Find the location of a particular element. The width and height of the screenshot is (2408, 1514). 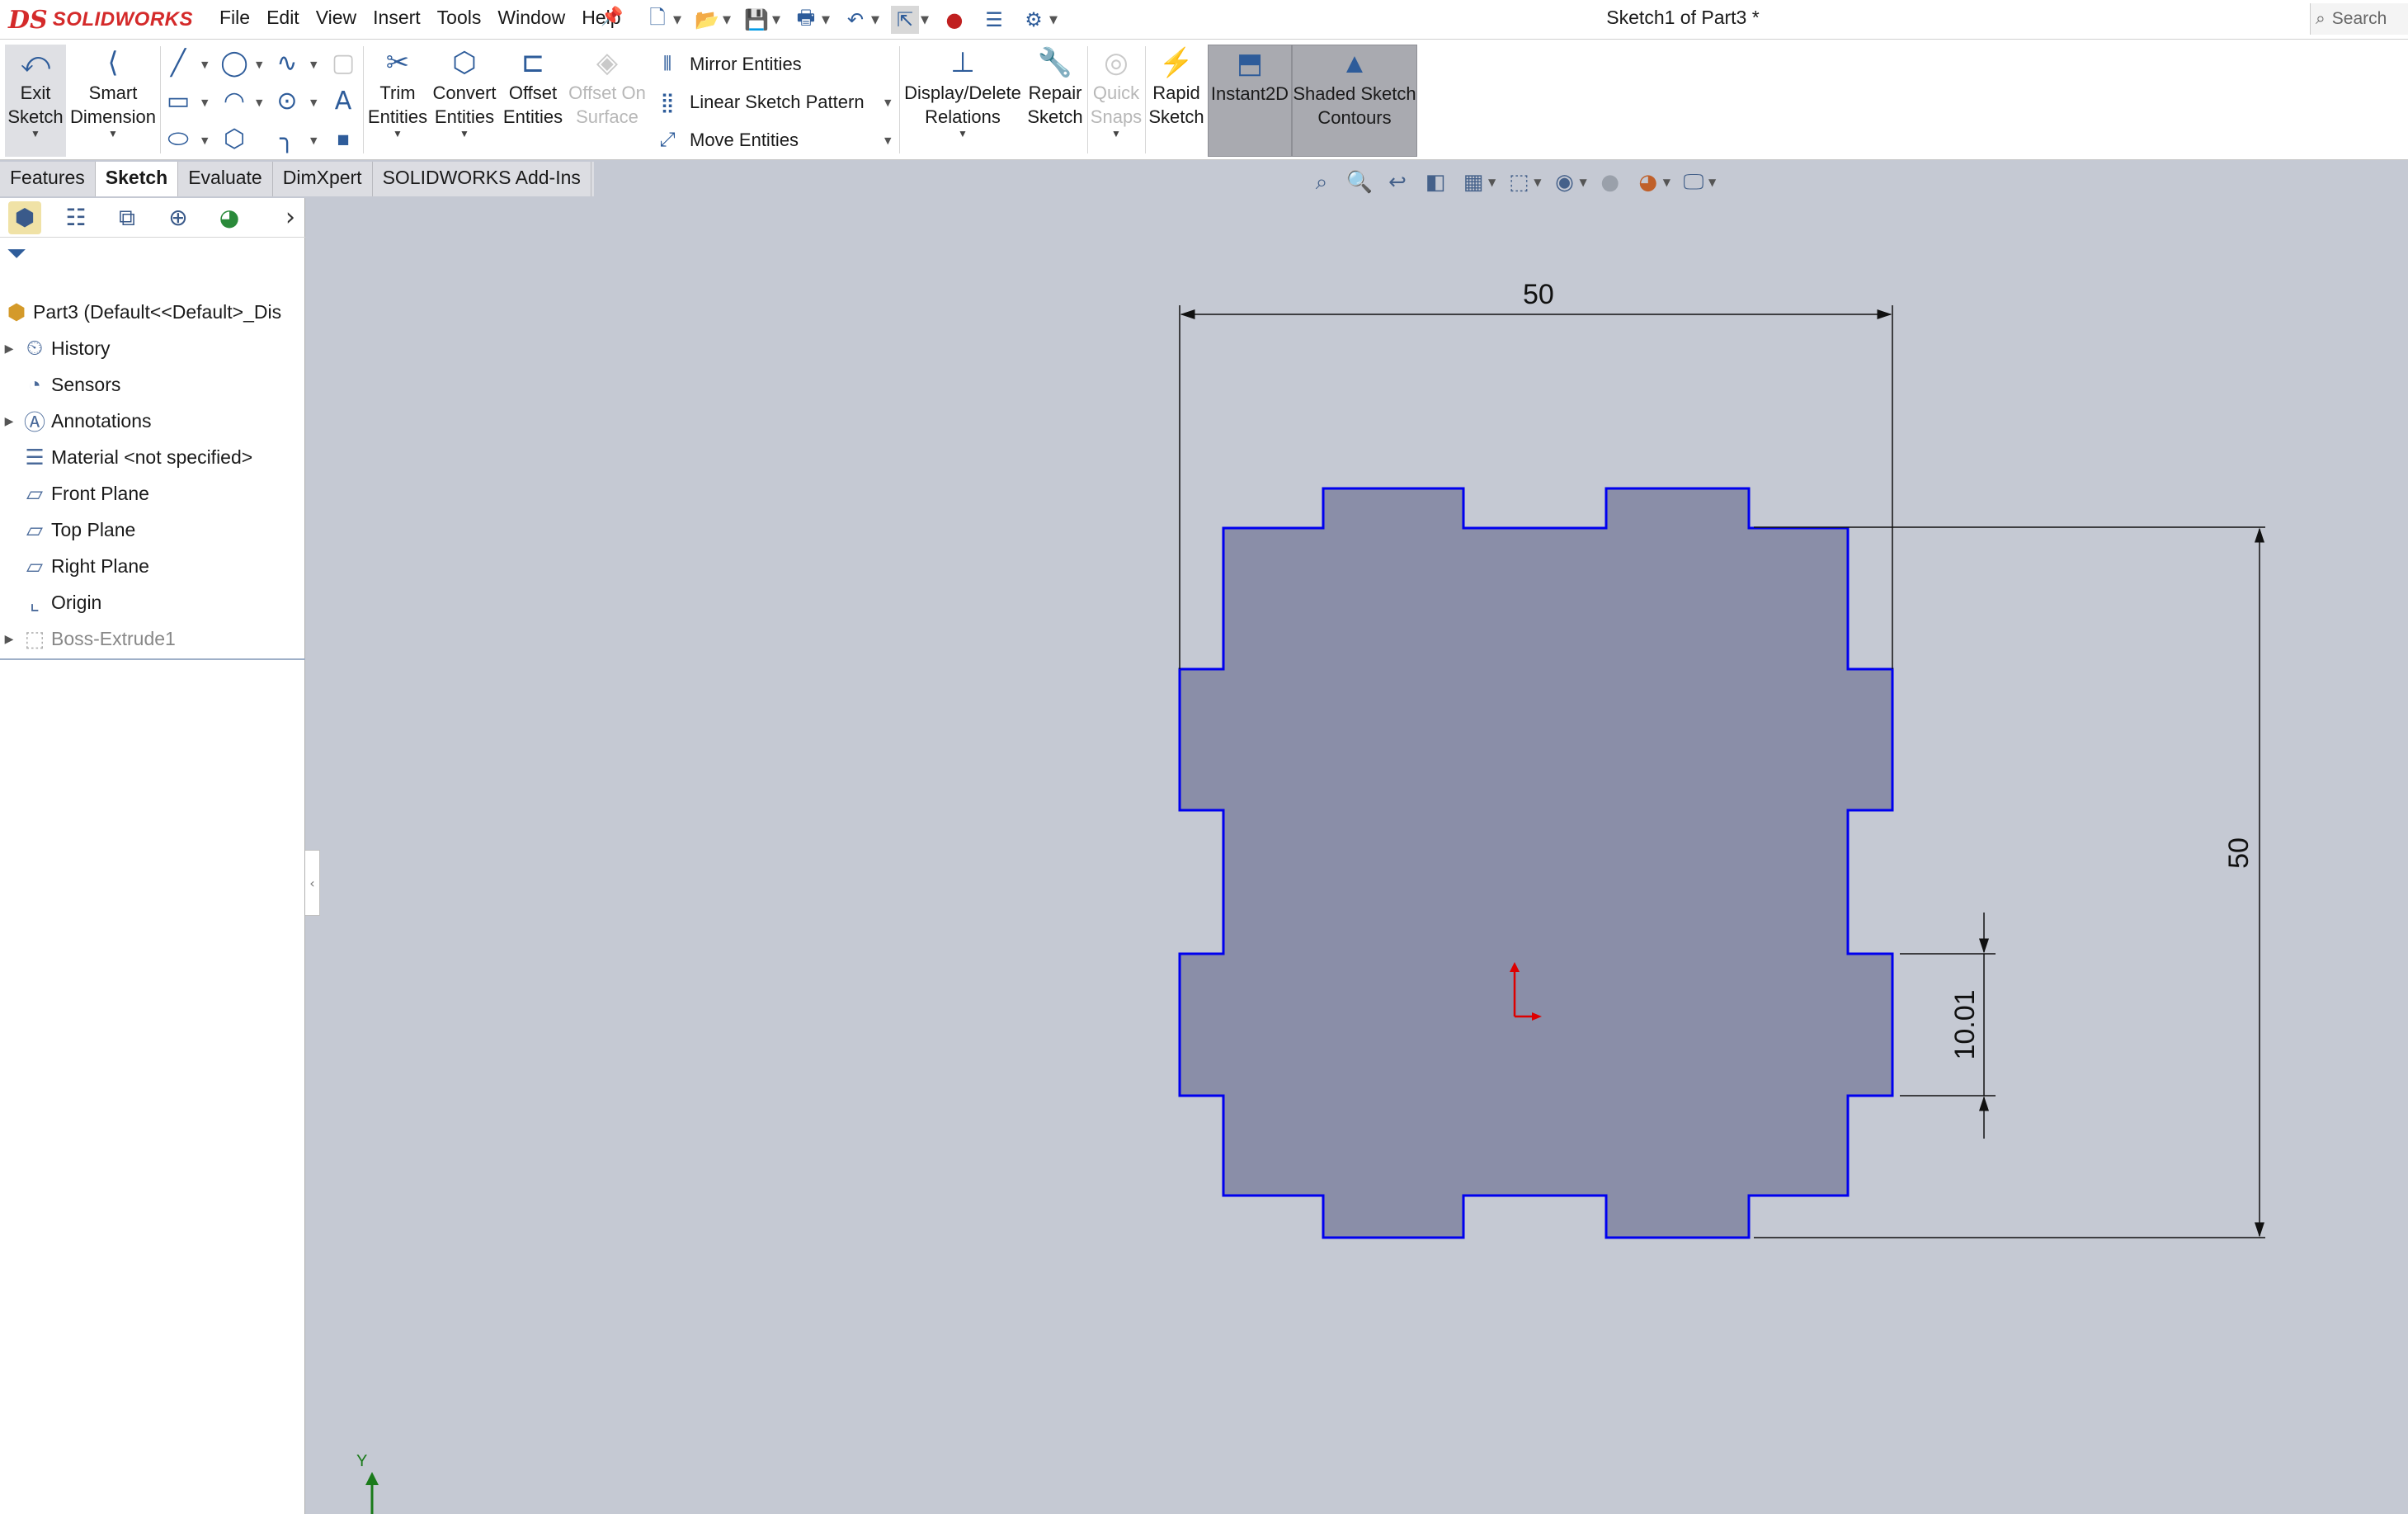

circle-icon: ◯ is located at coordinates (234, 62).